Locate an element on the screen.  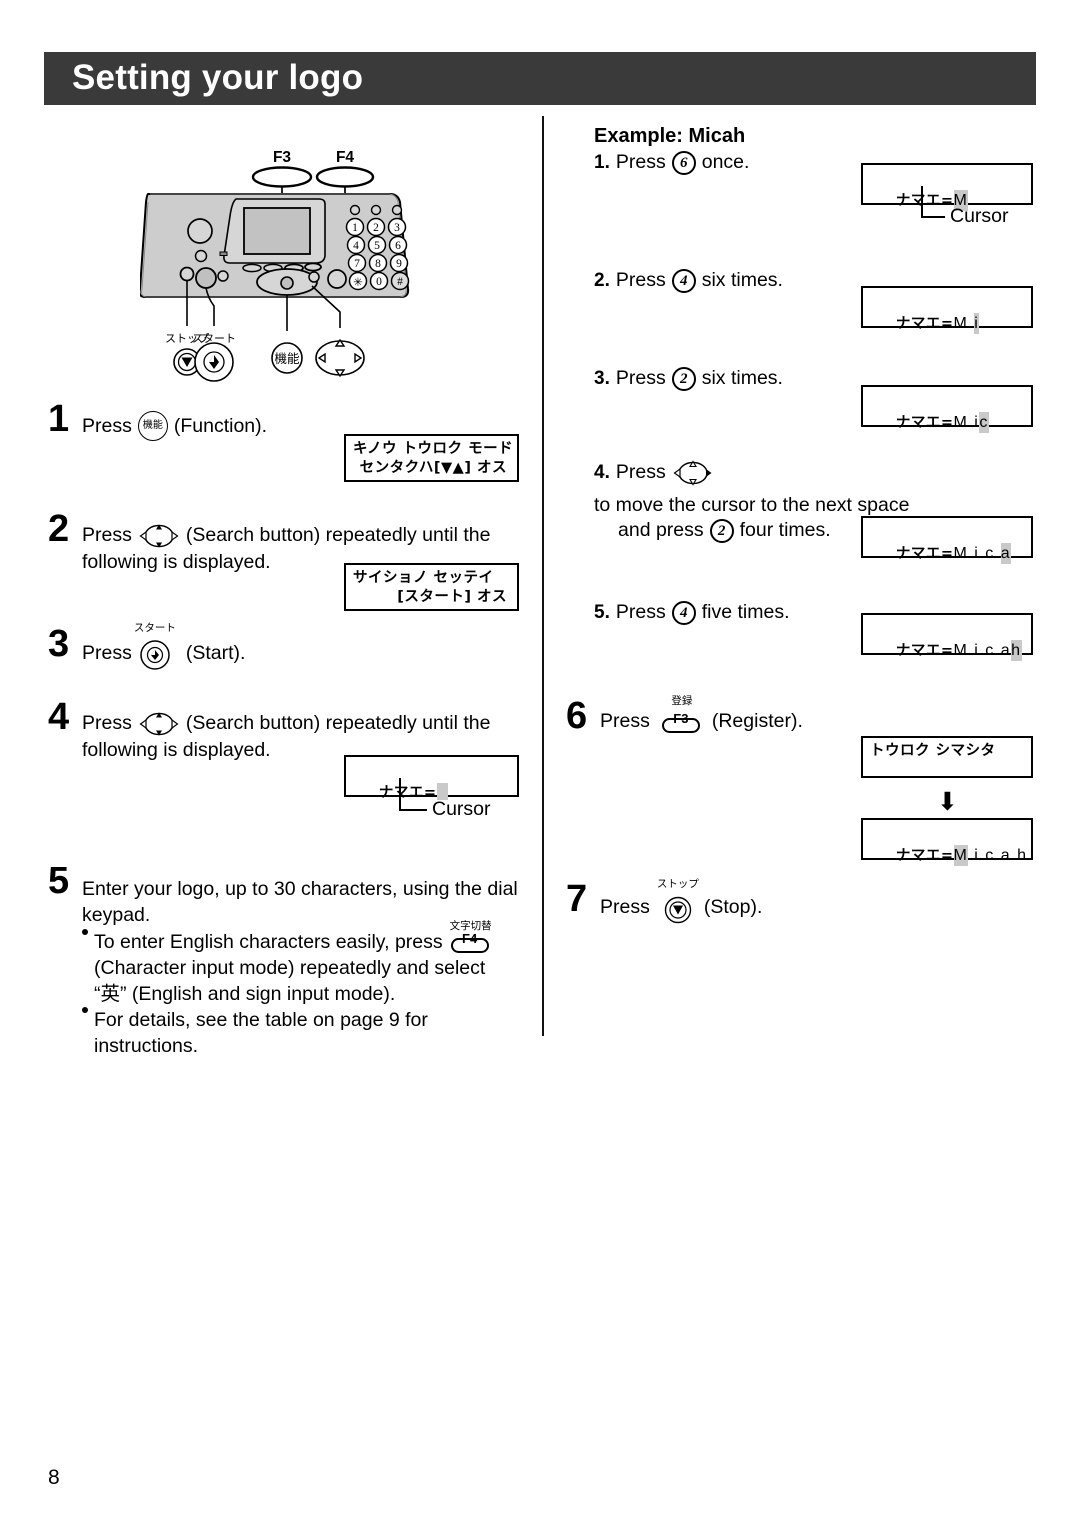
svg-text: 7 is located at coordinates (357, 264).